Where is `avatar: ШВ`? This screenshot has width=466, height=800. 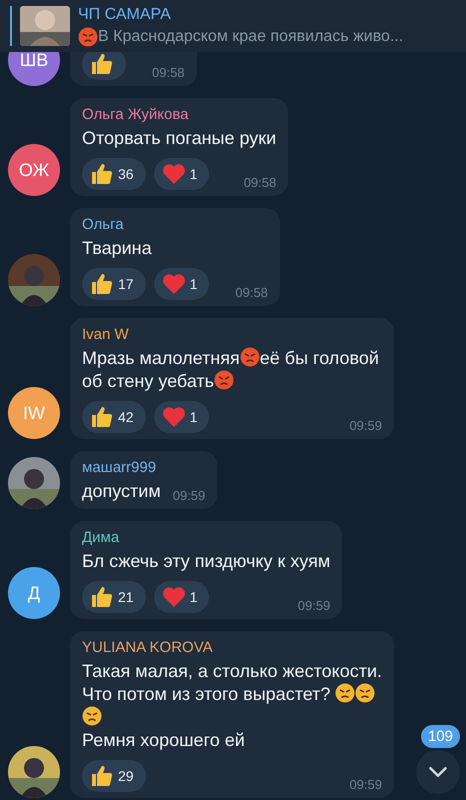
avatar: ШВ is located at coordinates (34, 69).